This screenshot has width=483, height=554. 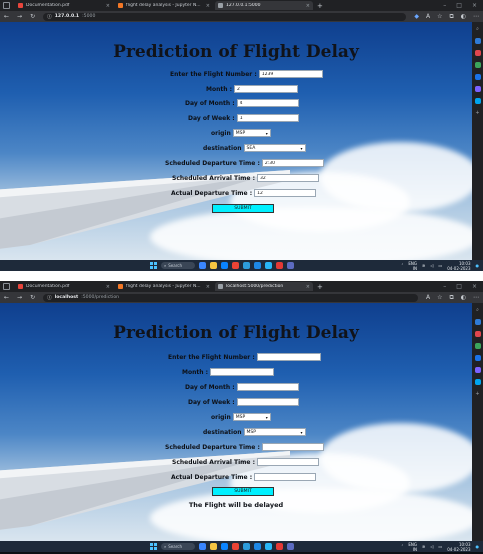 What do you see at coordinates (476, 16) in the screenshot?
I see `more-menu-icon: ⋯` at bounding box center [476, 16].